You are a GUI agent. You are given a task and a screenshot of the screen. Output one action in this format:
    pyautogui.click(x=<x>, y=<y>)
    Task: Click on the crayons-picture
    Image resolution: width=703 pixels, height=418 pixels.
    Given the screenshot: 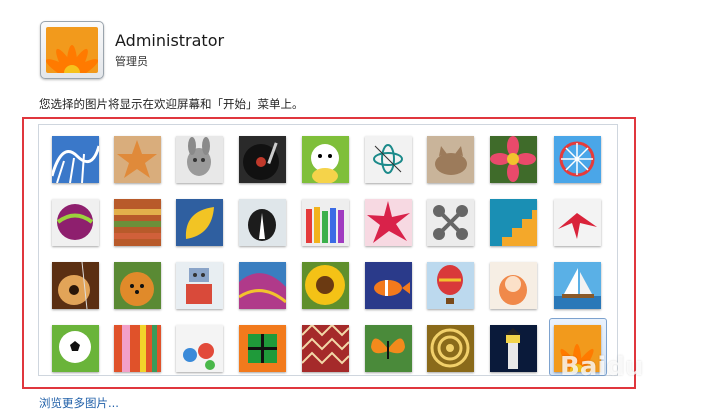 What is the action you would take?
    pyautogui.click(x=325, y=222)
    